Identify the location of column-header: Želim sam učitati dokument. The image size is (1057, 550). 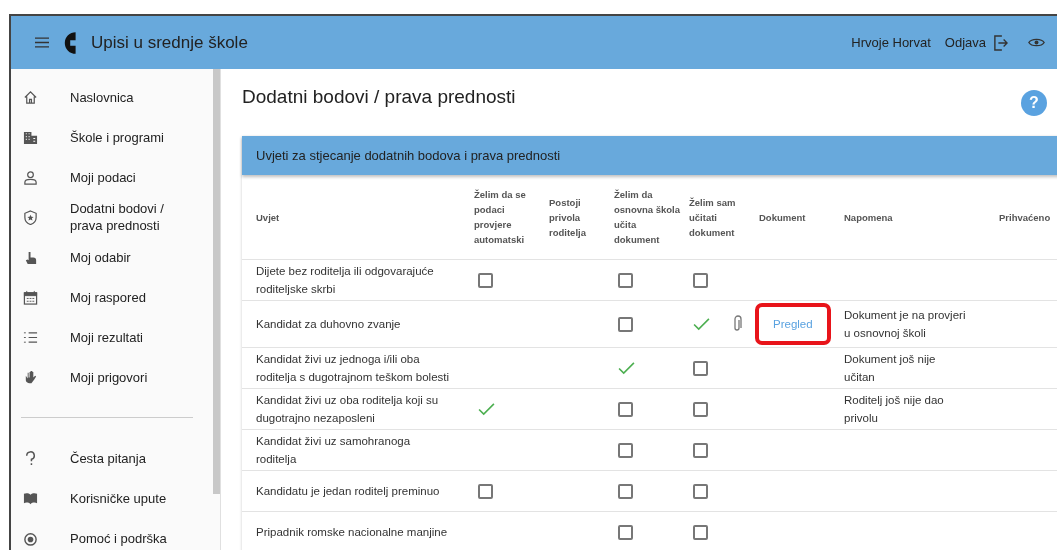
(720, 217).